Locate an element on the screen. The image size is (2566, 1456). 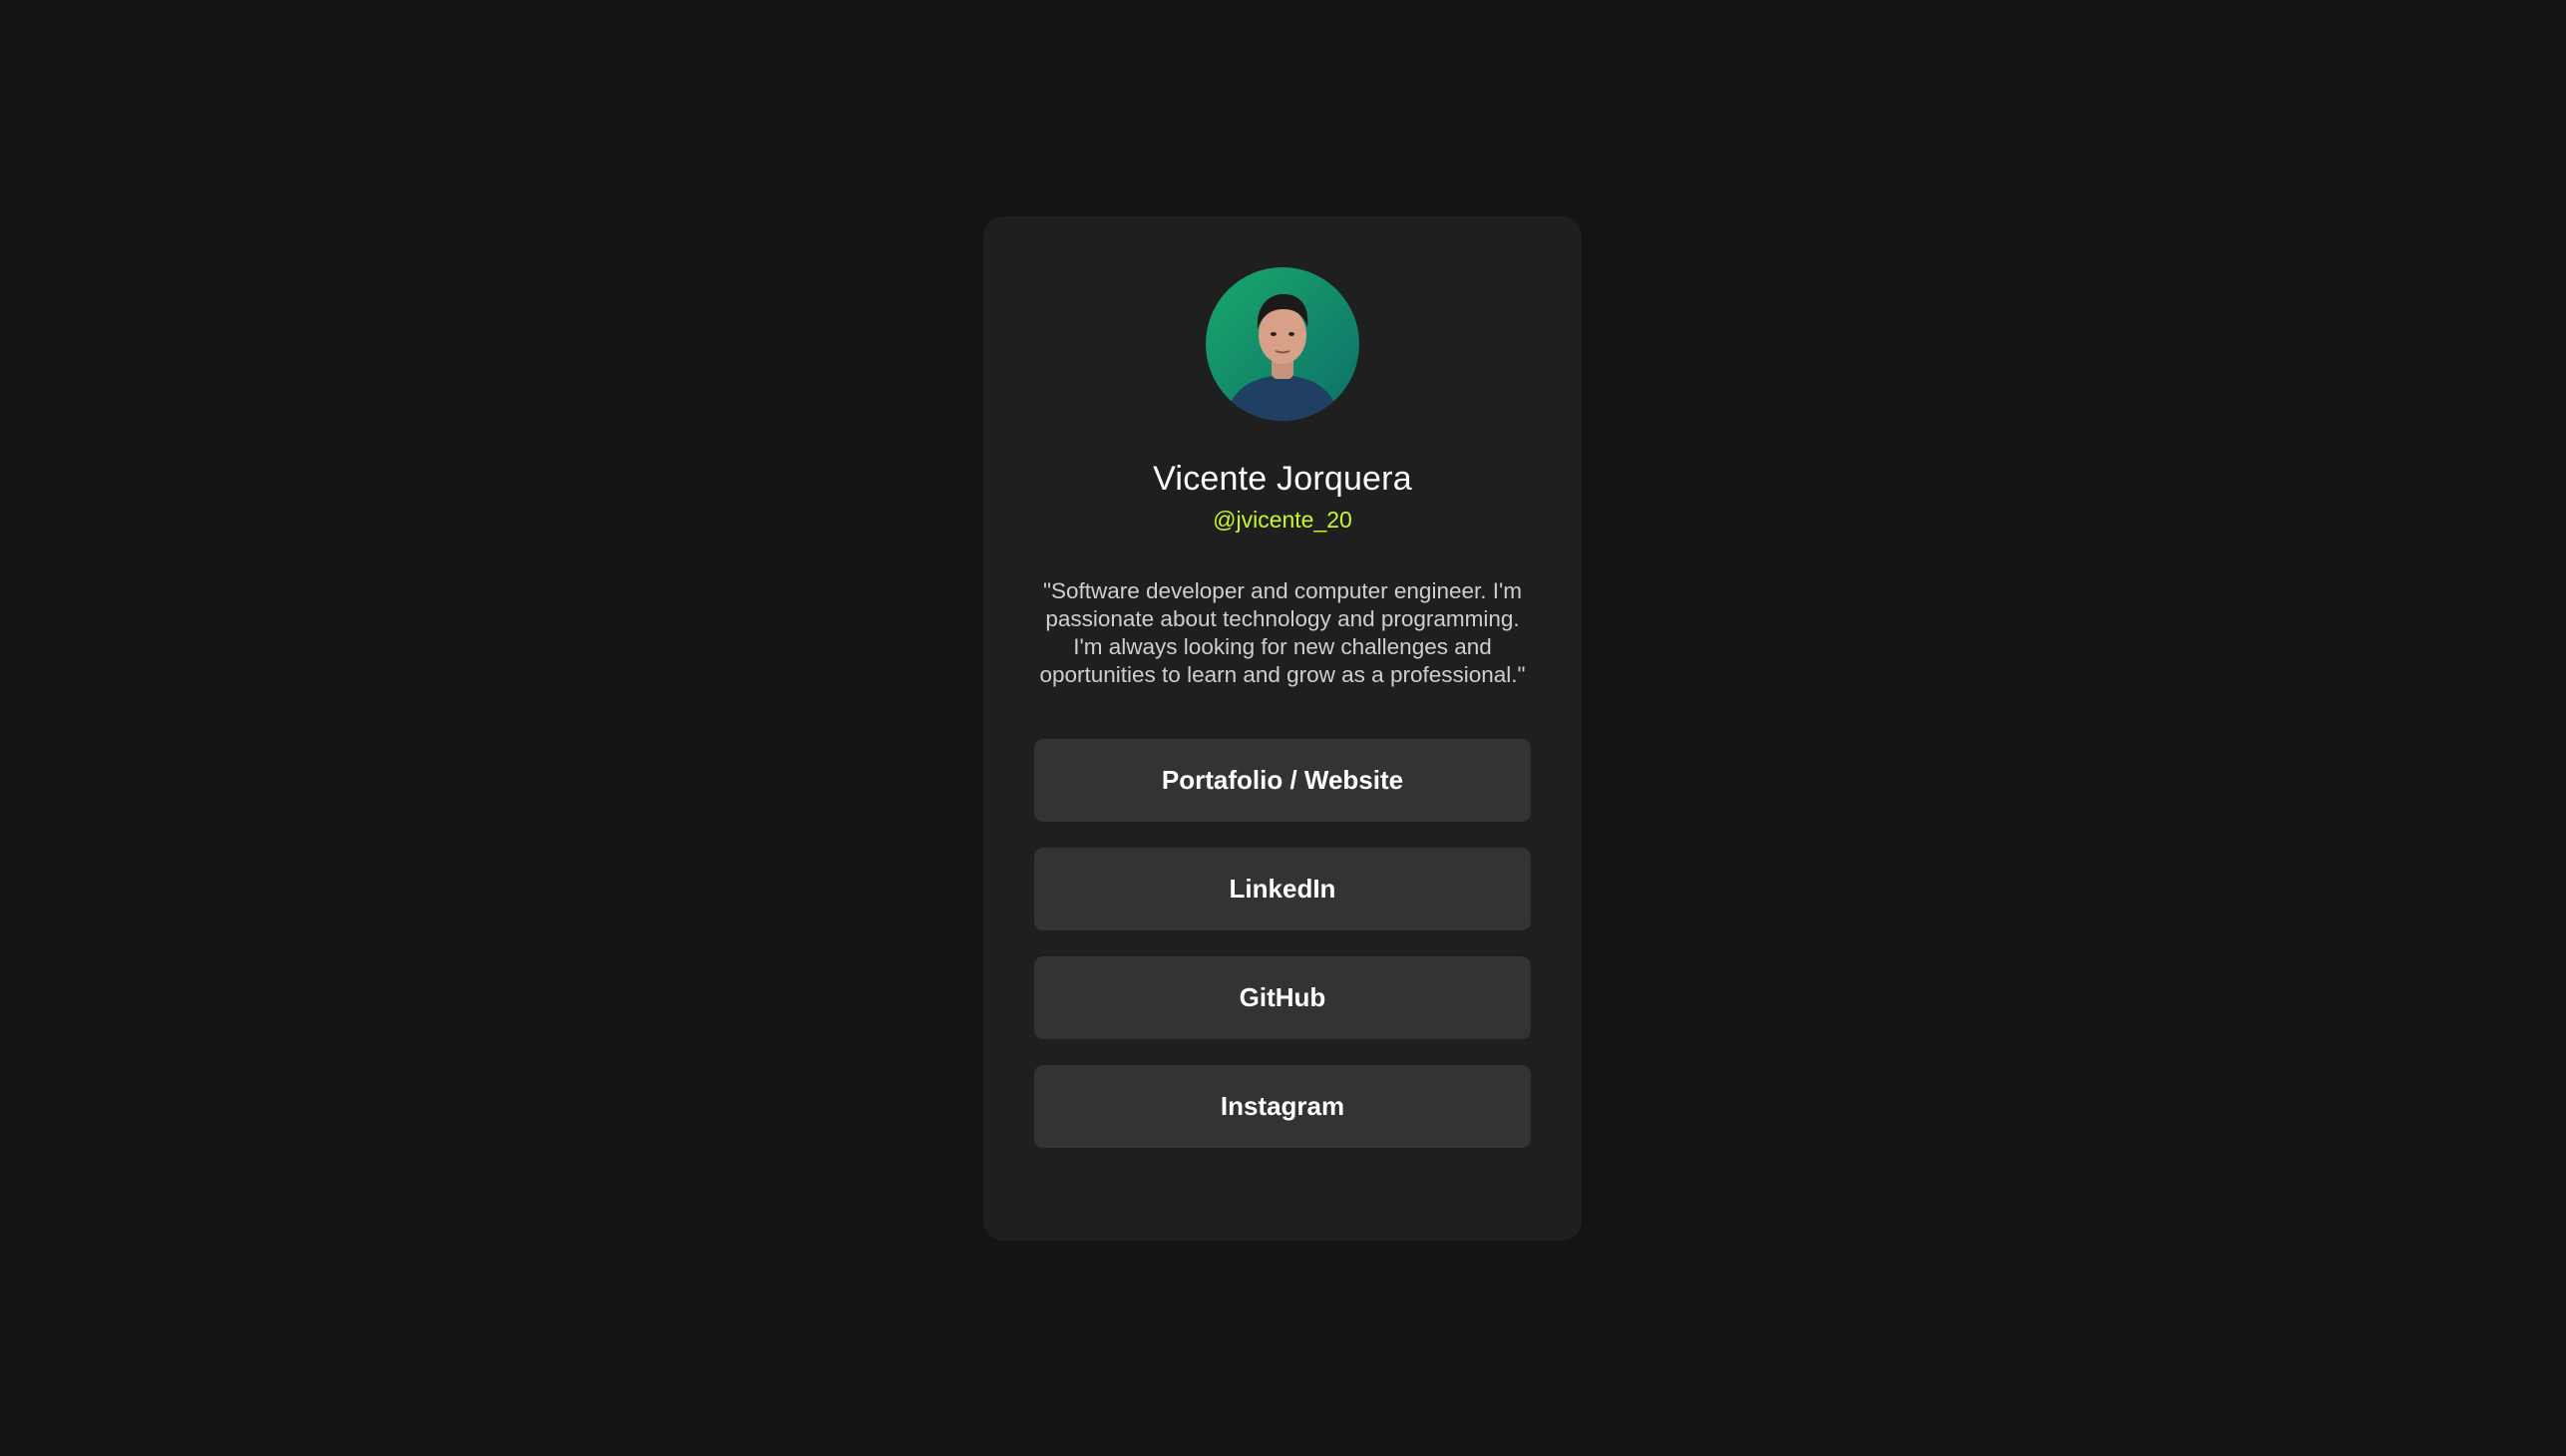
avatar is located at coordinates (1282, 344).